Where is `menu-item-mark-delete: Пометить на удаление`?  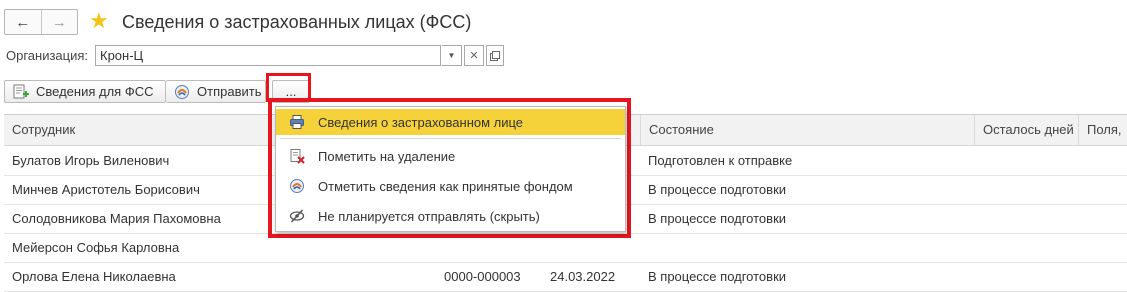 menu-item-mark-delete: Пометить на удаление is located at coordinates (450, 156).